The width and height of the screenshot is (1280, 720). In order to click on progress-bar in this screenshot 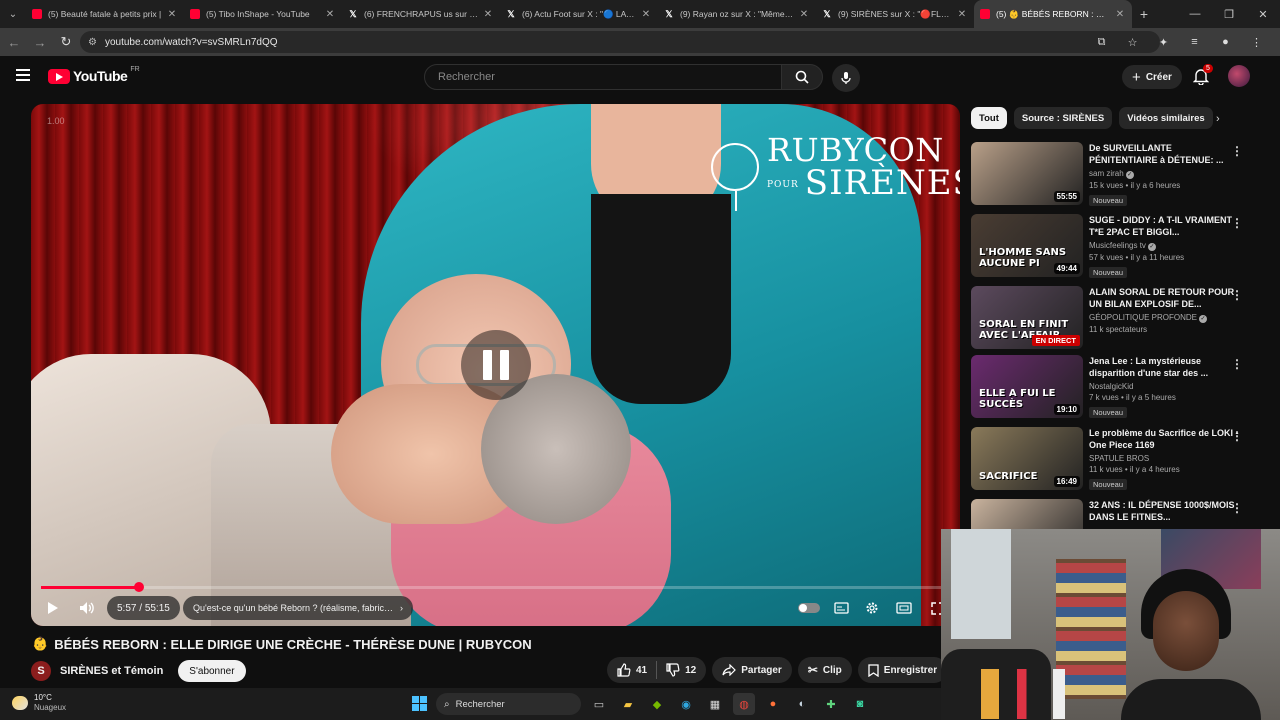, I will do `click(493, 587)`.